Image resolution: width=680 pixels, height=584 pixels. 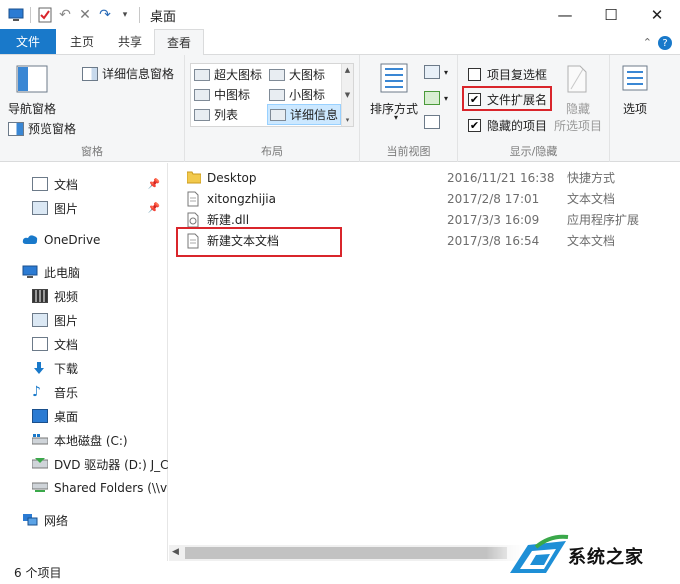 I want to click on nav-item-label: 图片, so click(x=66, y=320).